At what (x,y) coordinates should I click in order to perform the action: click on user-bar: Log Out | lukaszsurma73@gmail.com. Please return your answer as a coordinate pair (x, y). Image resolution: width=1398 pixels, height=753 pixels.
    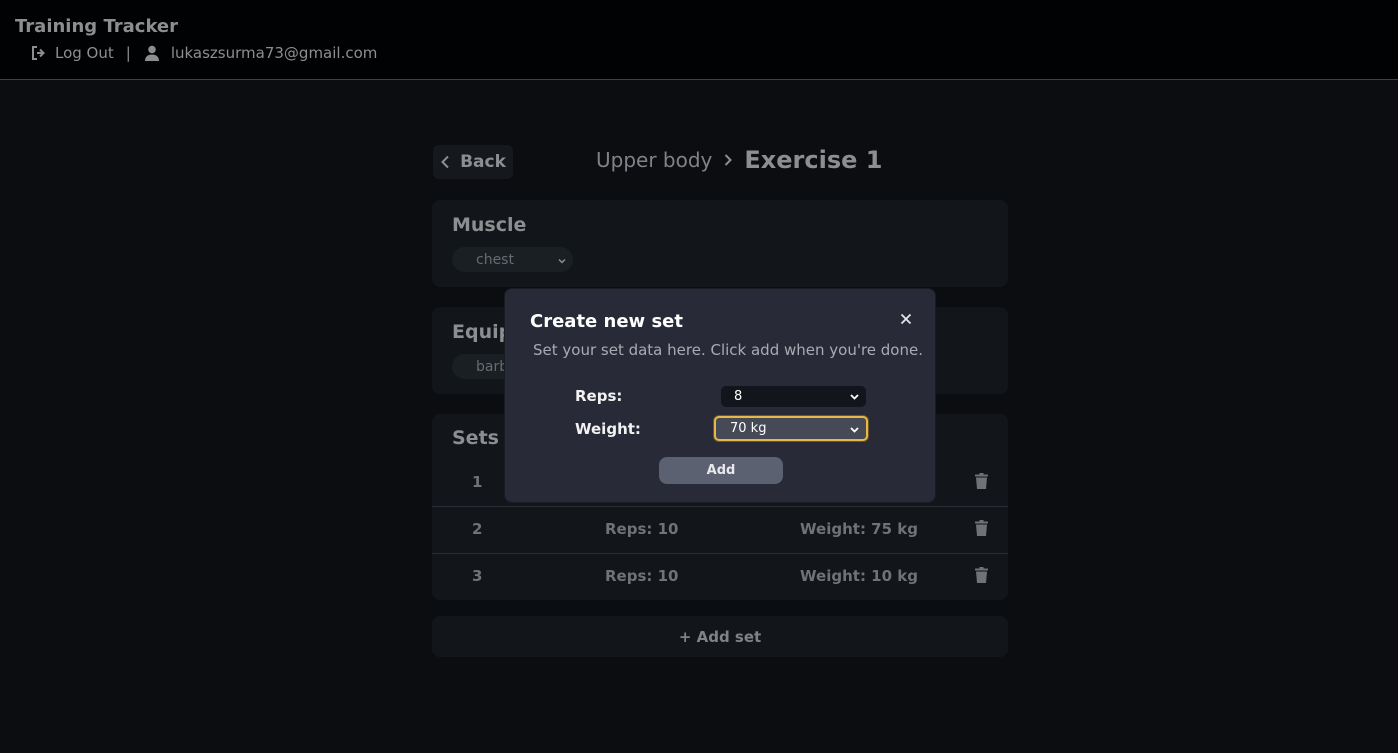
    Looking at the image, I should click on (204, 53).